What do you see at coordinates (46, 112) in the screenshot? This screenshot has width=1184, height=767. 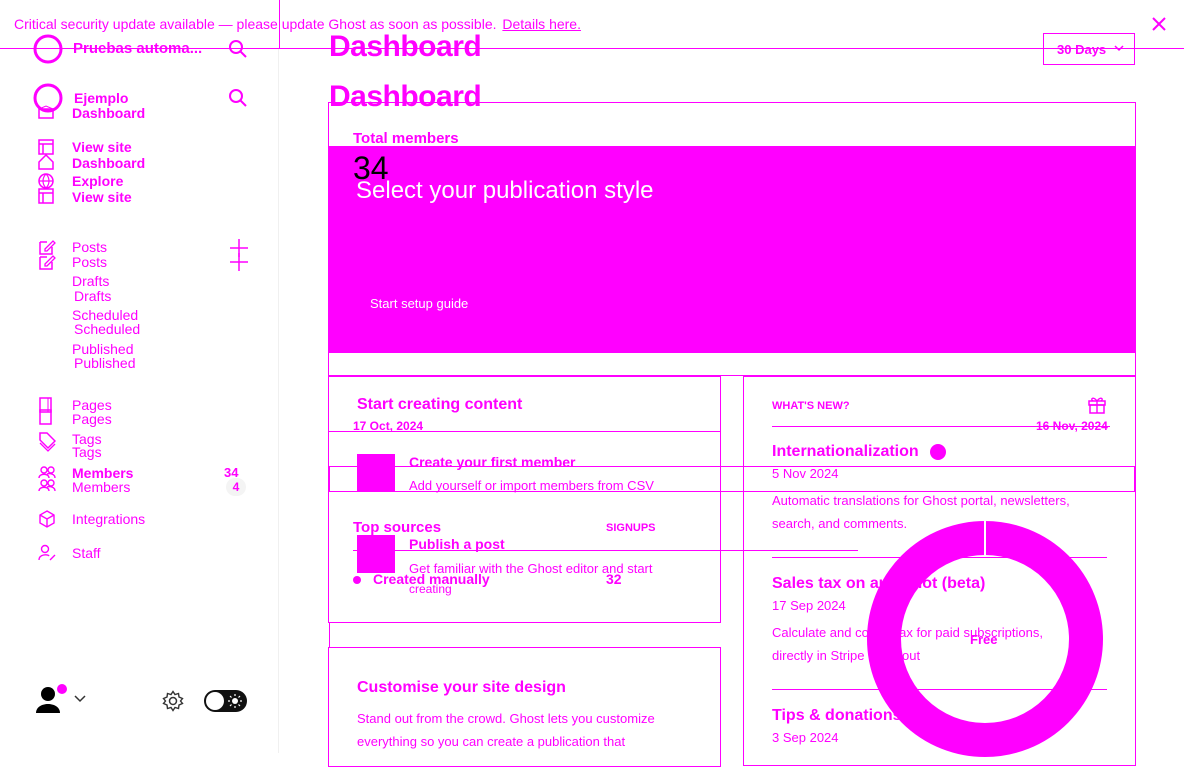 I see `dashboard-icon` at bounding box center [46, 112].